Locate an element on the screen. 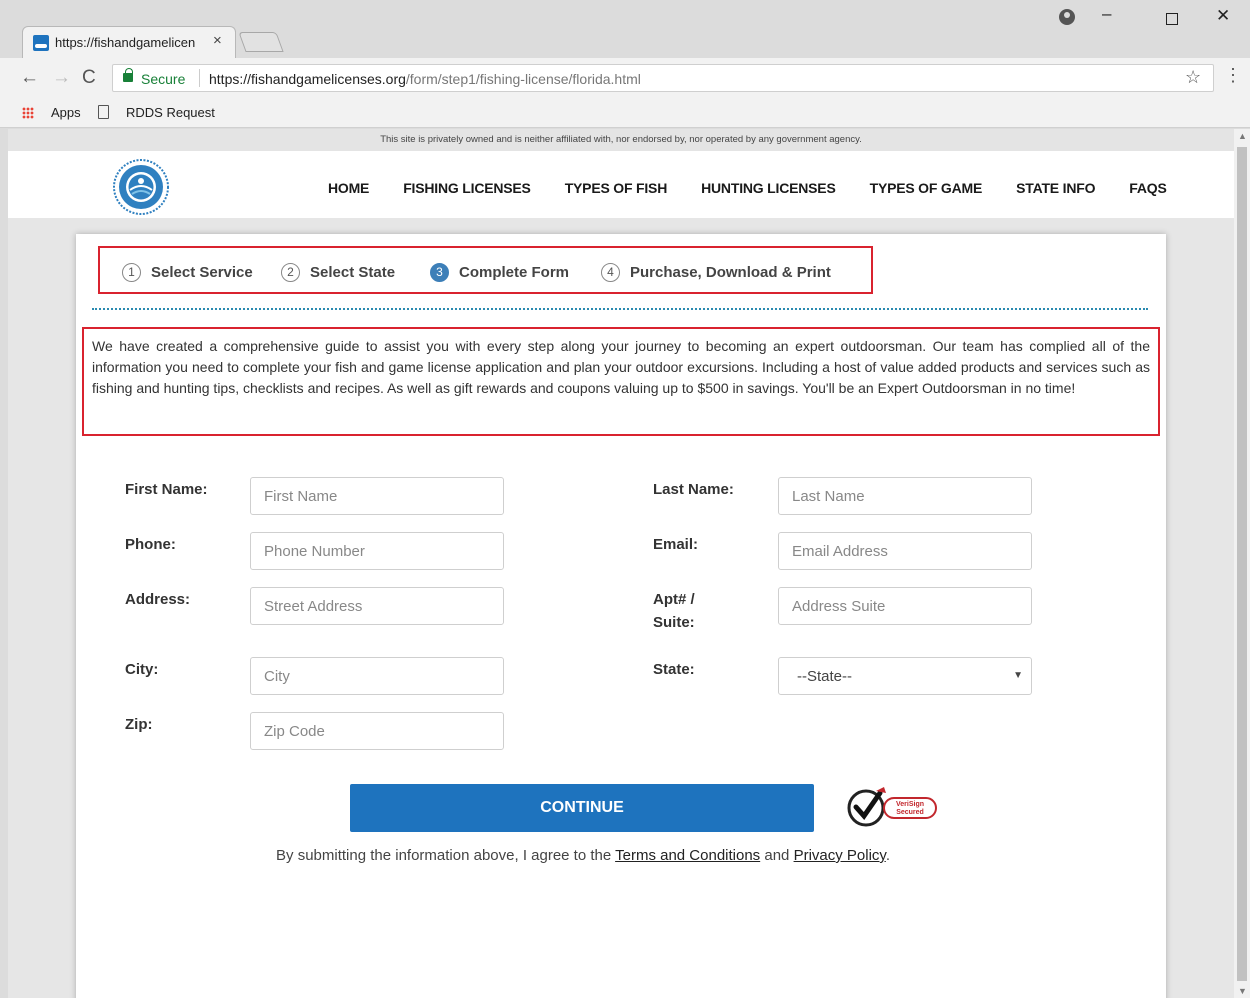 This screenshot has width=1250, height=998. page-scrollbar: ▲ ▼ is located at coordinates (1242, 563).